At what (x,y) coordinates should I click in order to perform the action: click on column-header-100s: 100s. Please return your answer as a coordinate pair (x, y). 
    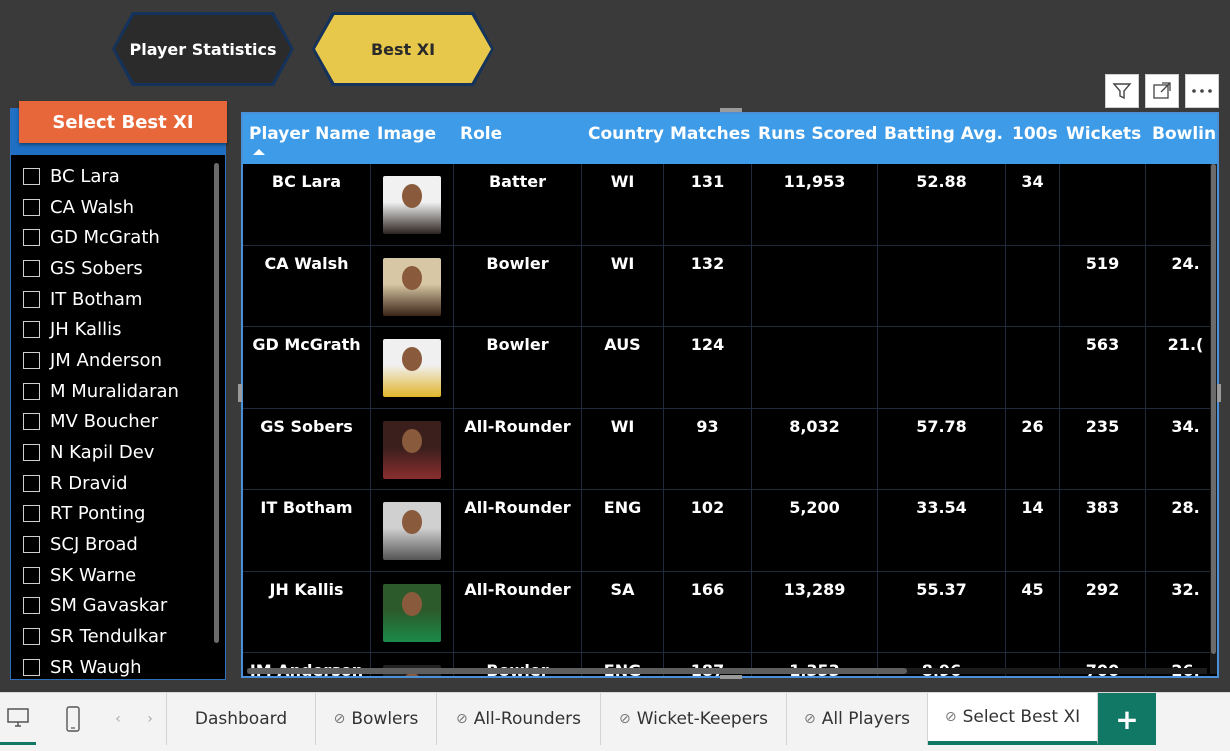
    Looking at the image, I should click on (1033, 139).